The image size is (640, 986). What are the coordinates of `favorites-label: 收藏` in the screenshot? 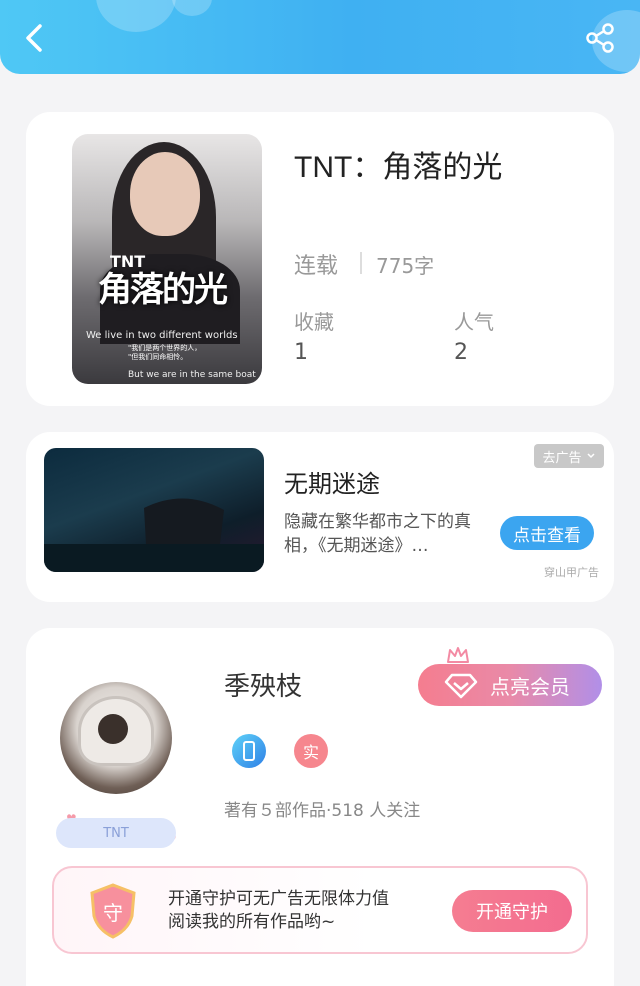 It's located at (314, 322).